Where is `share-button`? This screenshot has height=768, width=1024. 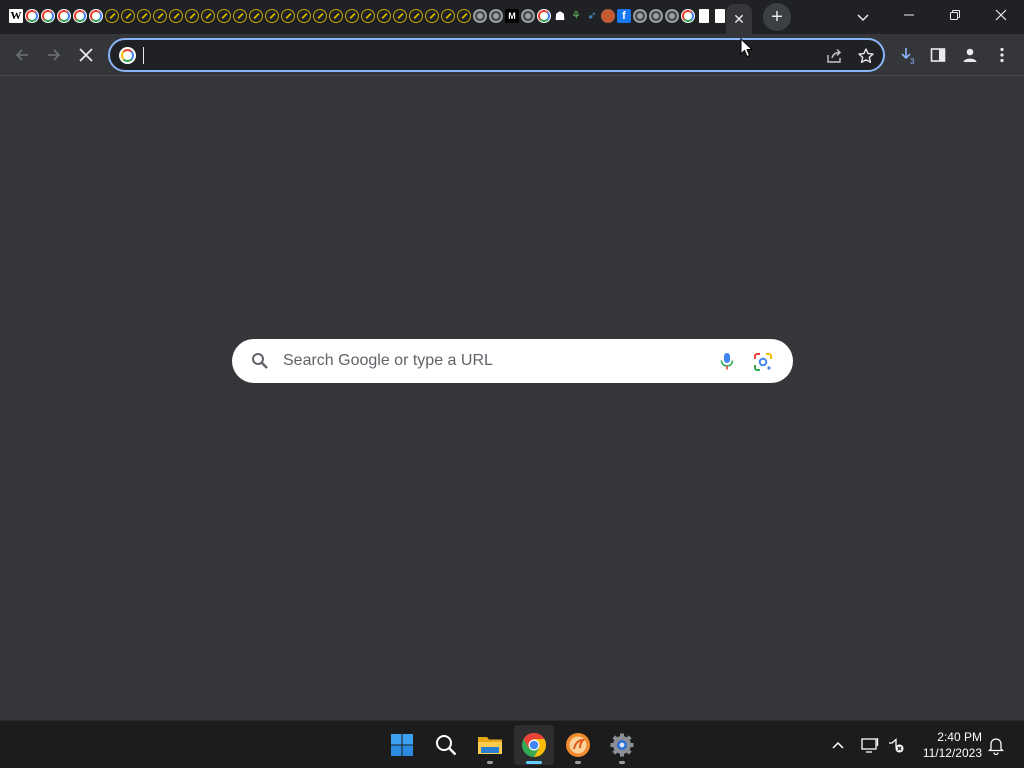
share-button is located at coordinates (834, 56).